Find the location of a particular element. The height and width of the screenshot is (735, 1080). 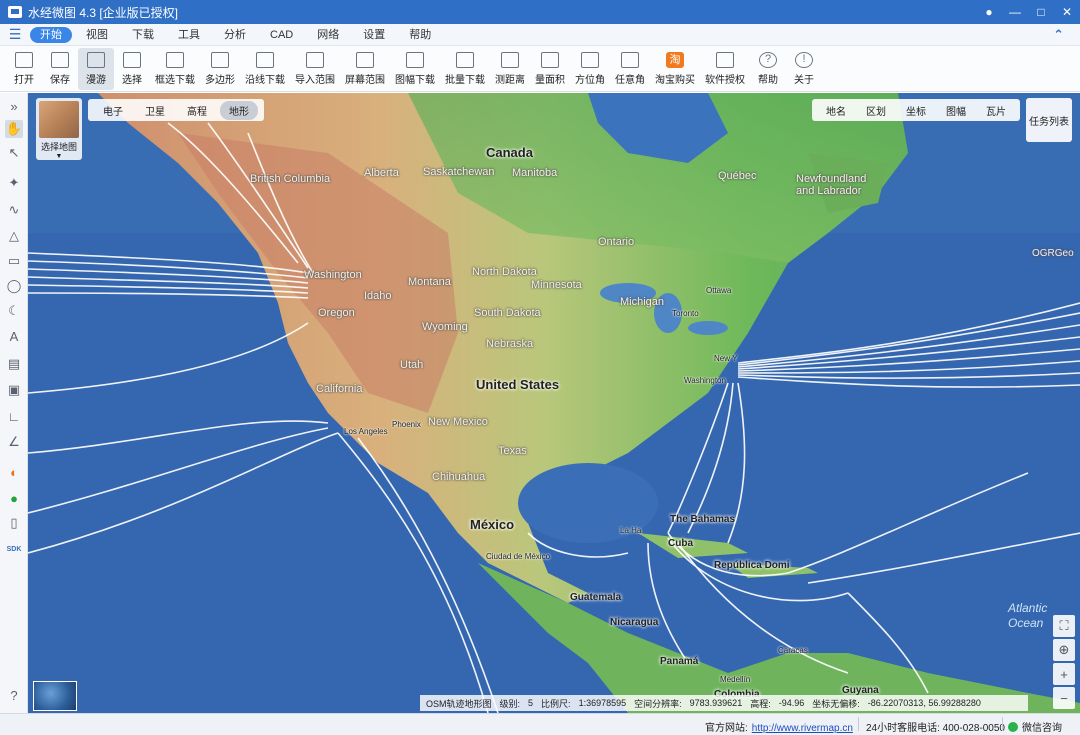

menu-start: 开始 is located at coordinates (51, 34).